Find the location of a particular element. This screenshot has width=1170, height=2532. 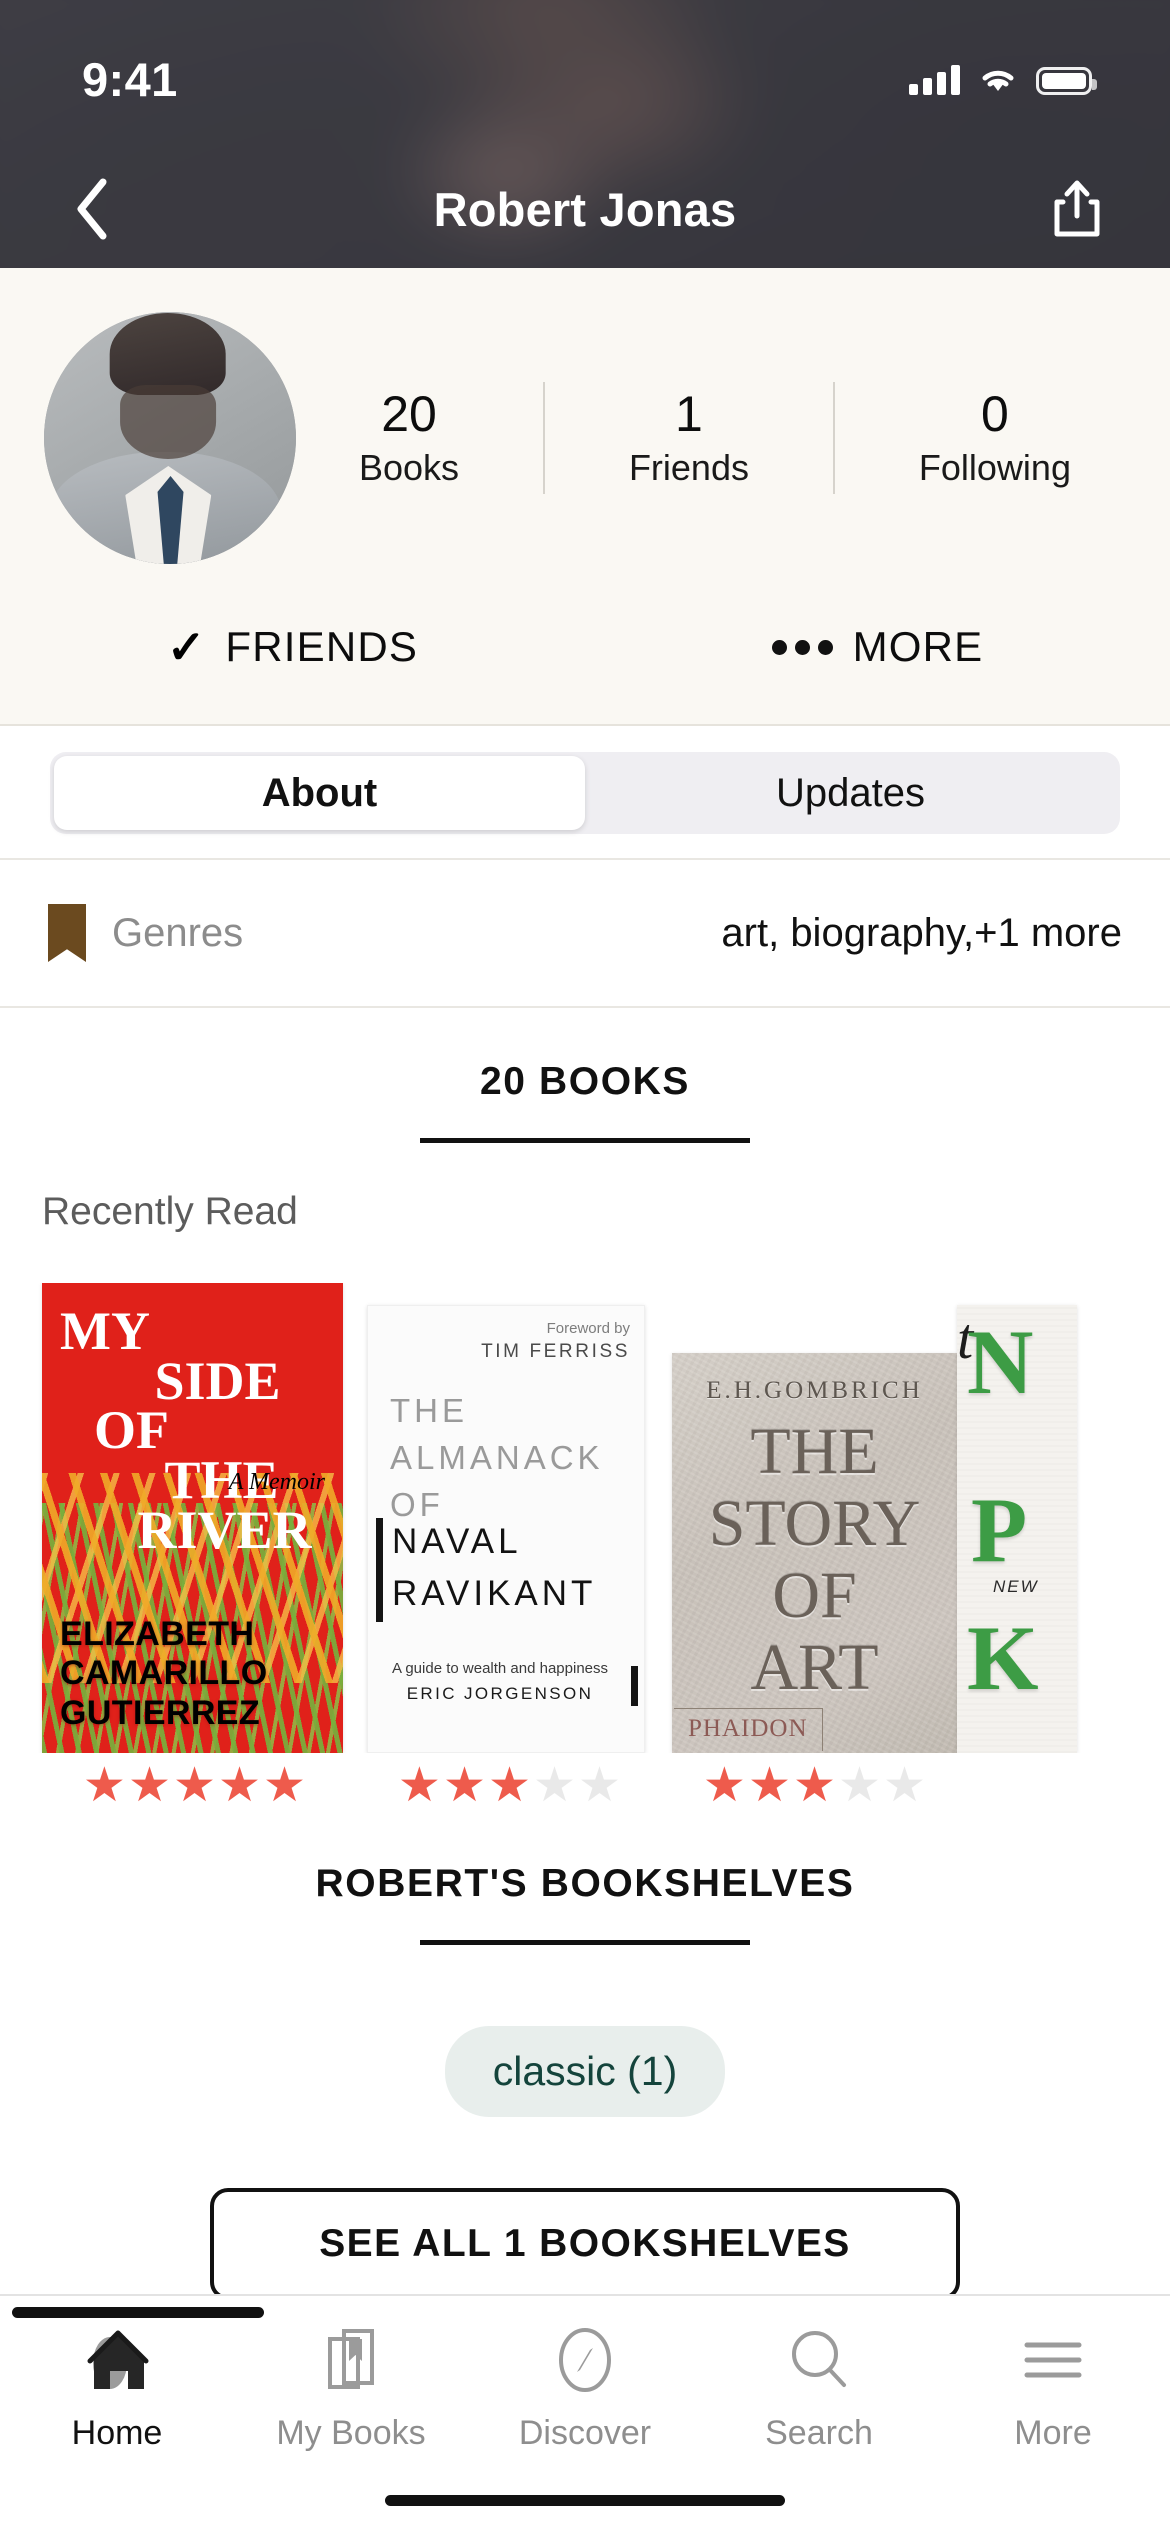

ellipsis-icon is located at coordinates (802, 647).